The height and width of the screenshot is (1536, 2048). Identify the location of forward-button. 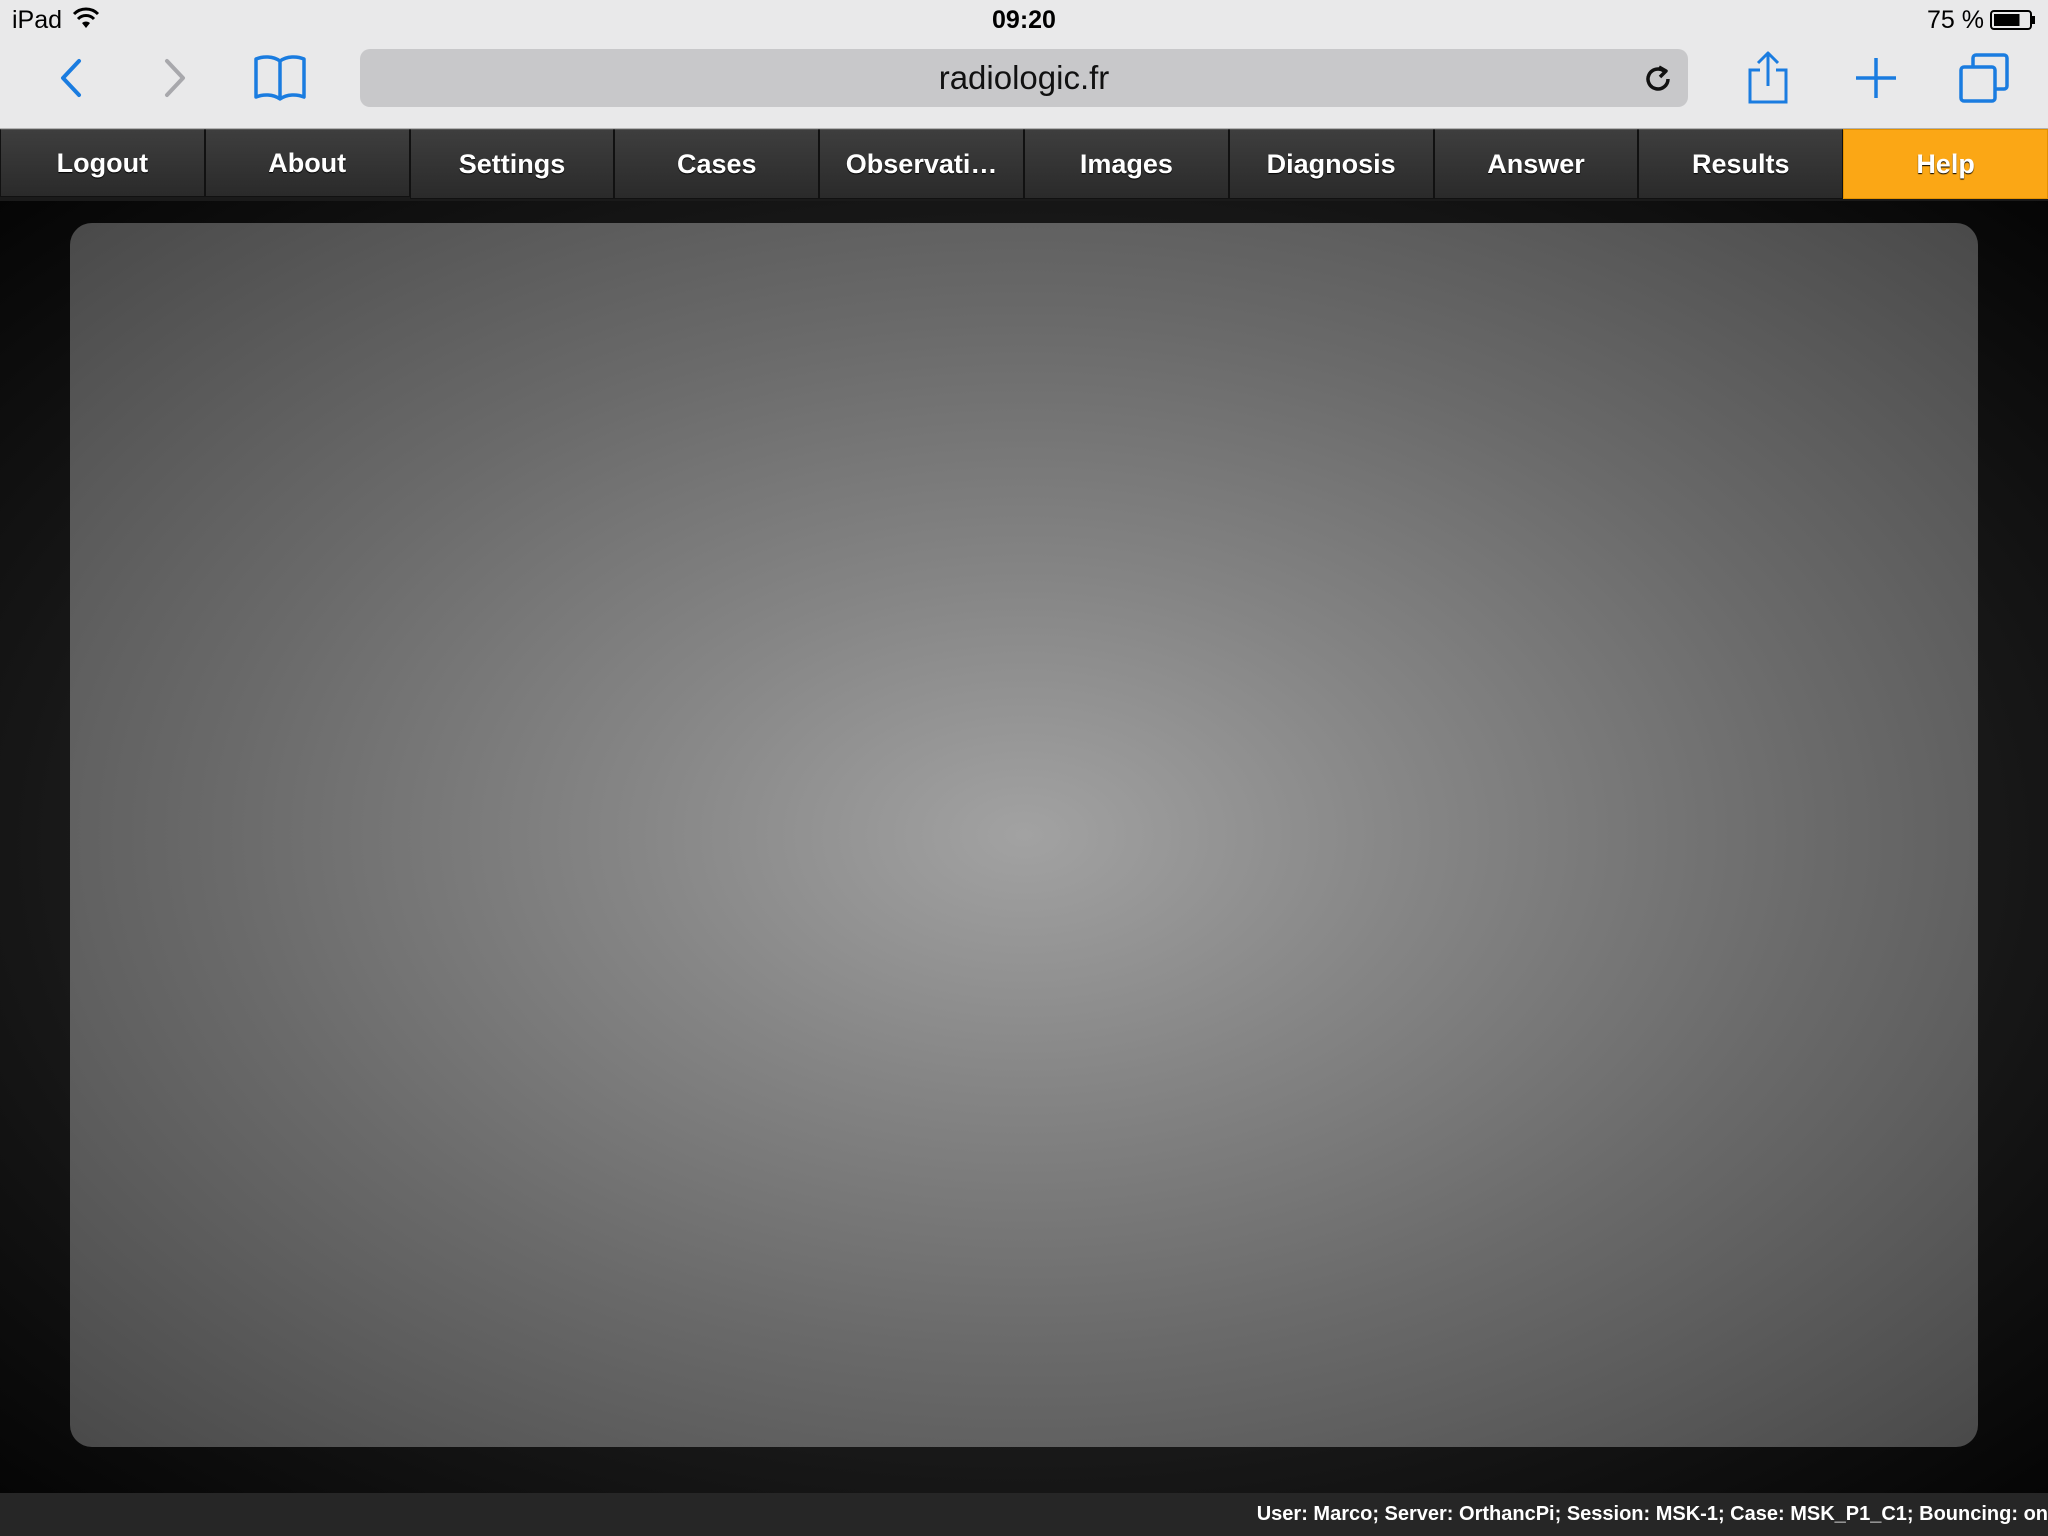
(176, 78).